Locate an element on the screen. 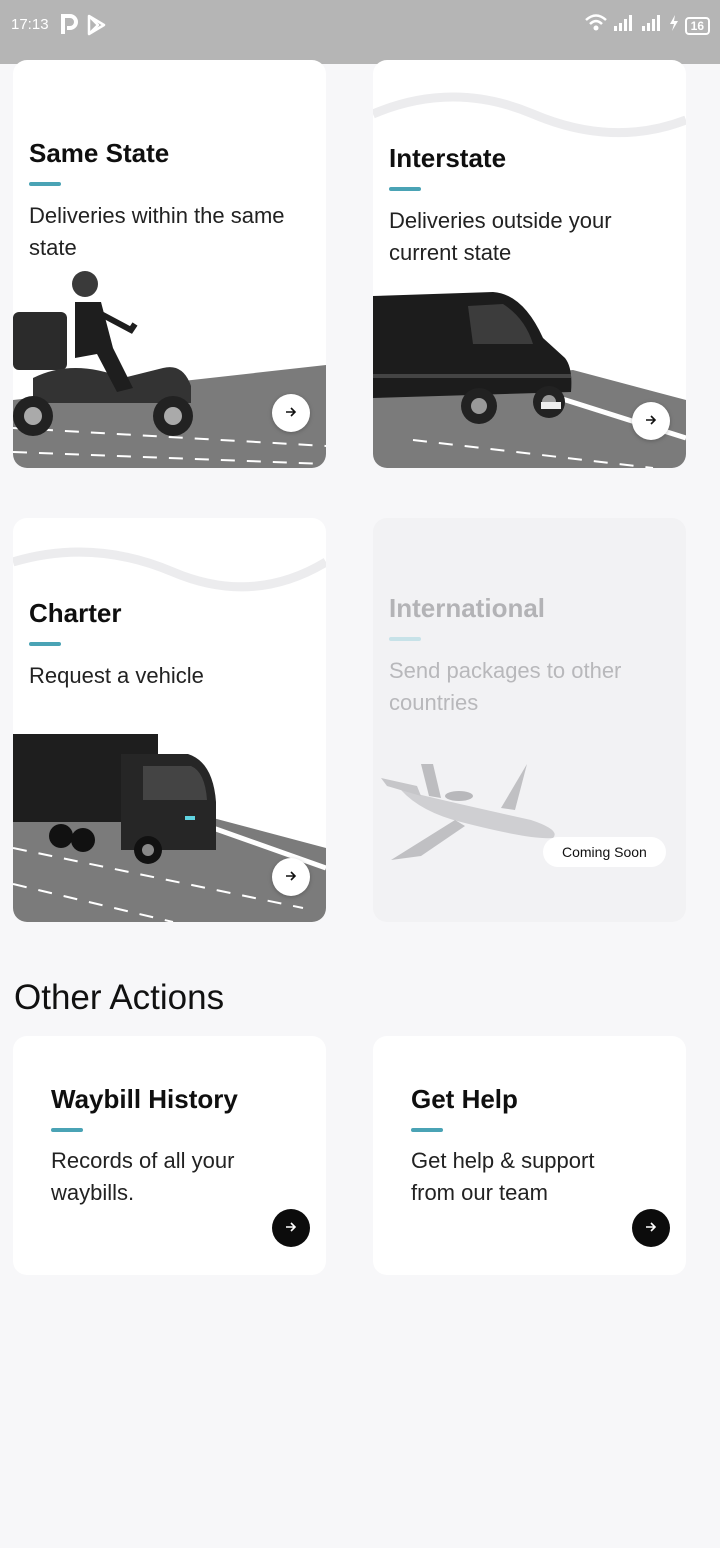 This screenshot has height=1548, width=720. same-state-arrow-button is located at coordinates (291, 413).